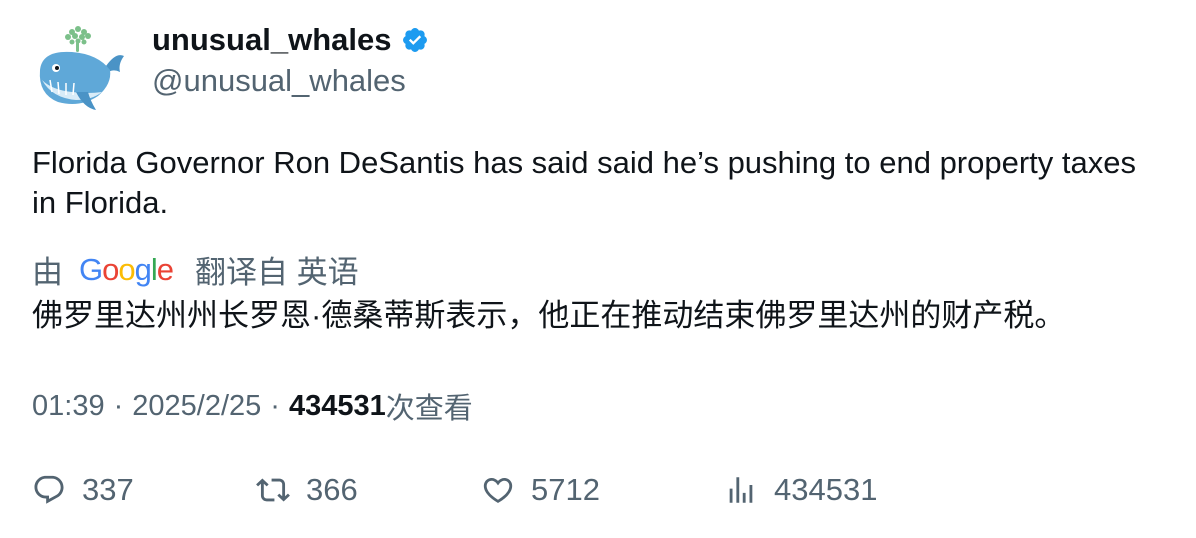 The width and height of the screenshot is (1196, 538). I want to click on analytics-button: 434531, so click(800, 490).